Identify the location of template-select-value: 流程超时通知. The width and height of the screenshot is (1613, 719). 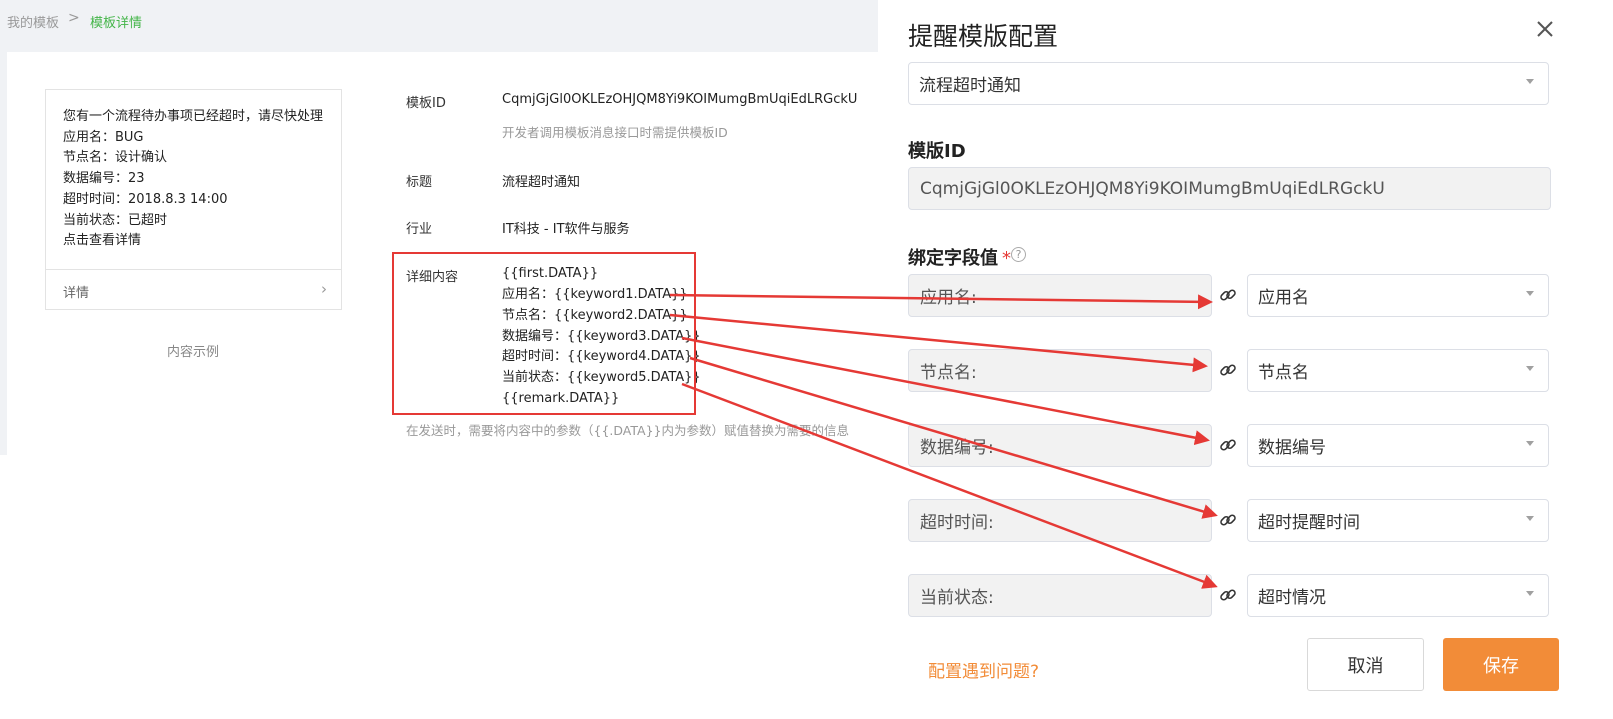
(970, 86).